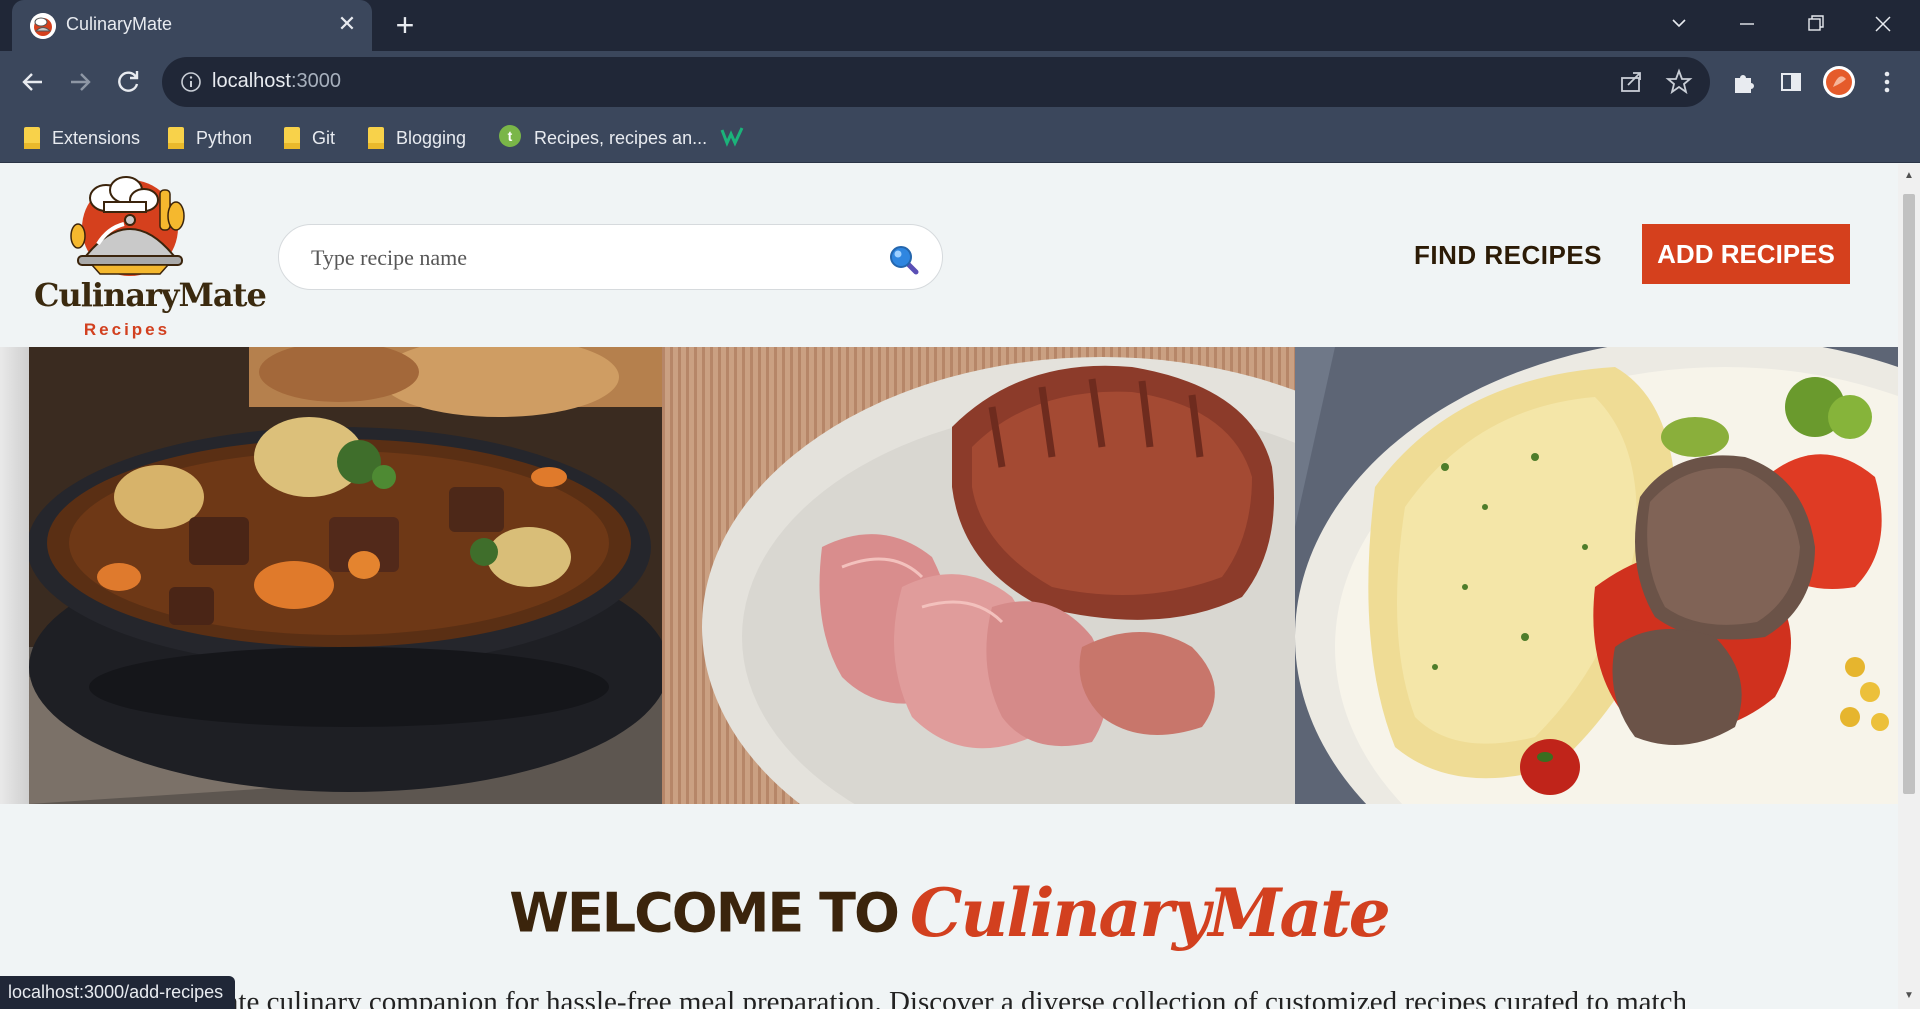 This screenshot has width=1920, height=1009. Describe the element at coordinates (1909, 996) in the screenshot. I see `scroll-down-arrow-icon: ▼` at that location.